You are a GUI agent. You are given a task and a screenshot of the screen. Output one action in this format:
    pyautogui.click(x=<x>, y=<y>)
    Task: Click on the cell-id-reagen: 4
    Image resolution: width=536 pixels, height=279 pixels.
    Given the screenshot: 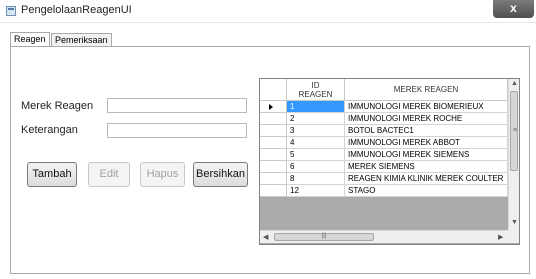 What is the action you would take?
    pyautogui.click(x=316, y=143)
    